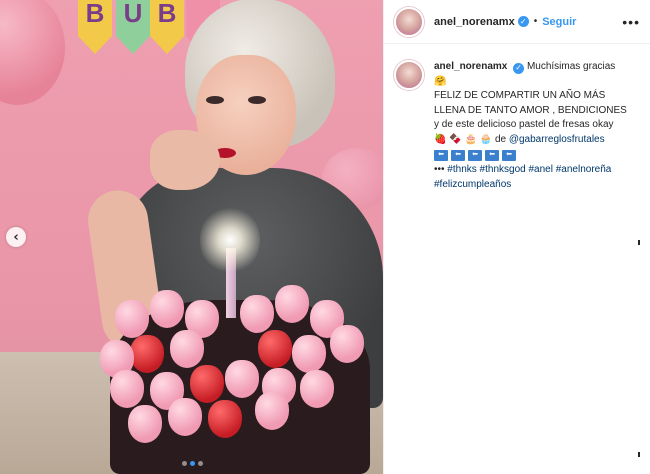 The image size is (650, 474). I want to click on chocolate-emoji: 🍫, so click(455, 139).